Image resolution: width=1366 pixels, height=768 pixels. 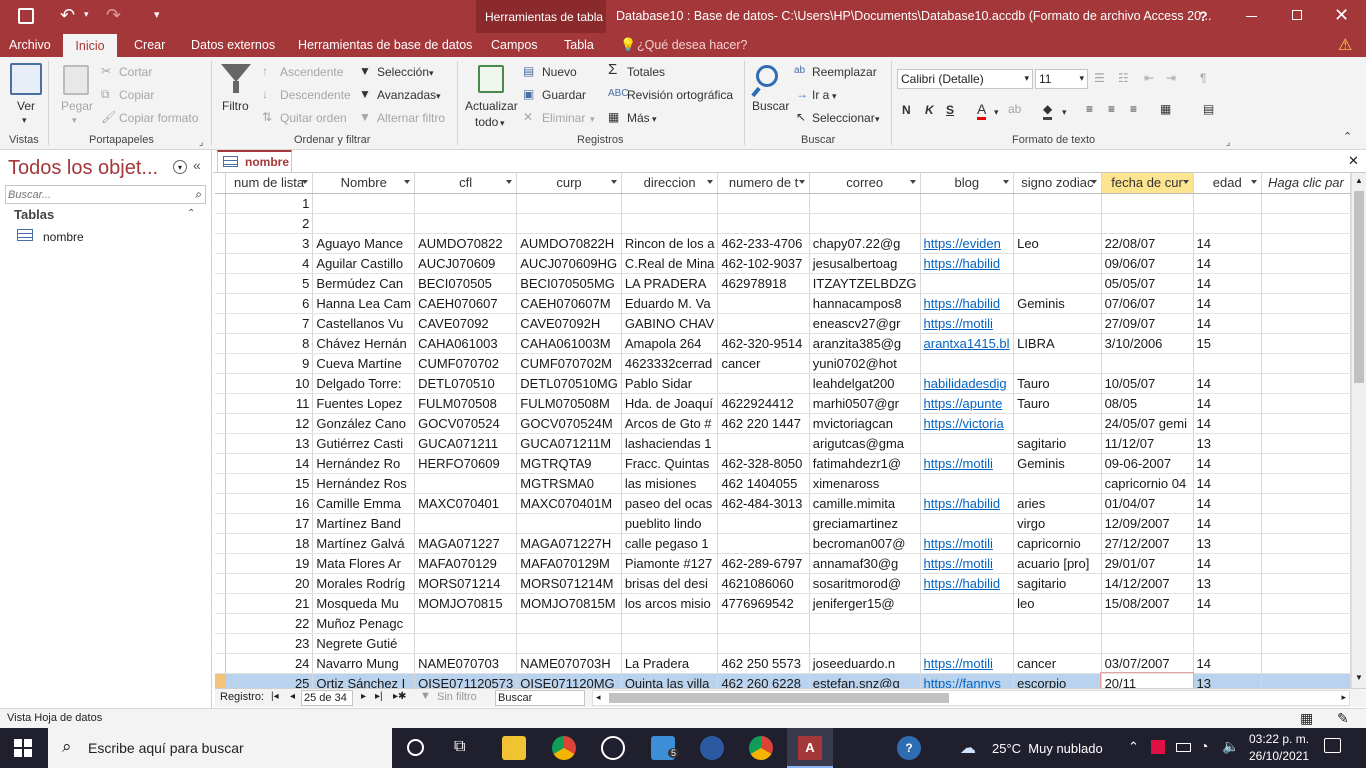 What do you see at coordinates (1306, 718) in the screenshot?
I see `datasheet-view-icon: ▦` at bounding box center [1306, 718].